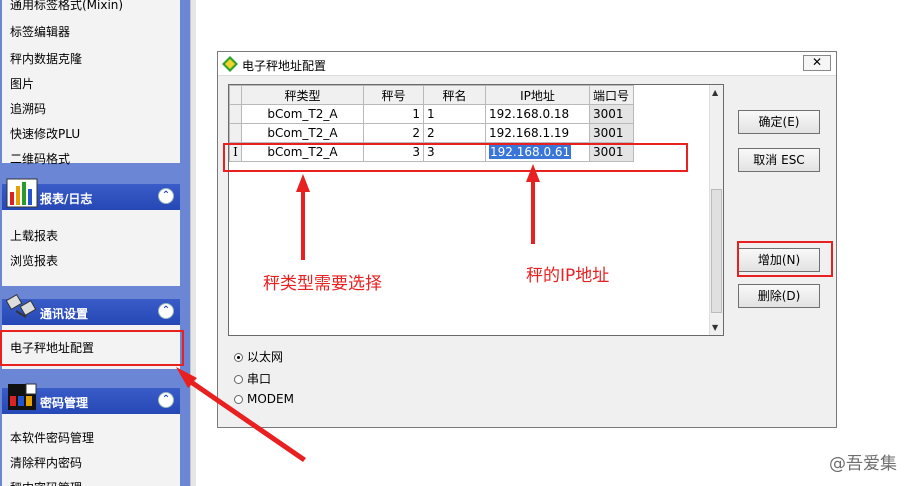  What do you see at coordinates (284, 66) in the screenshot?
I see `dialog-title: 电子秤地址配置` at bounding box center [284, 66].